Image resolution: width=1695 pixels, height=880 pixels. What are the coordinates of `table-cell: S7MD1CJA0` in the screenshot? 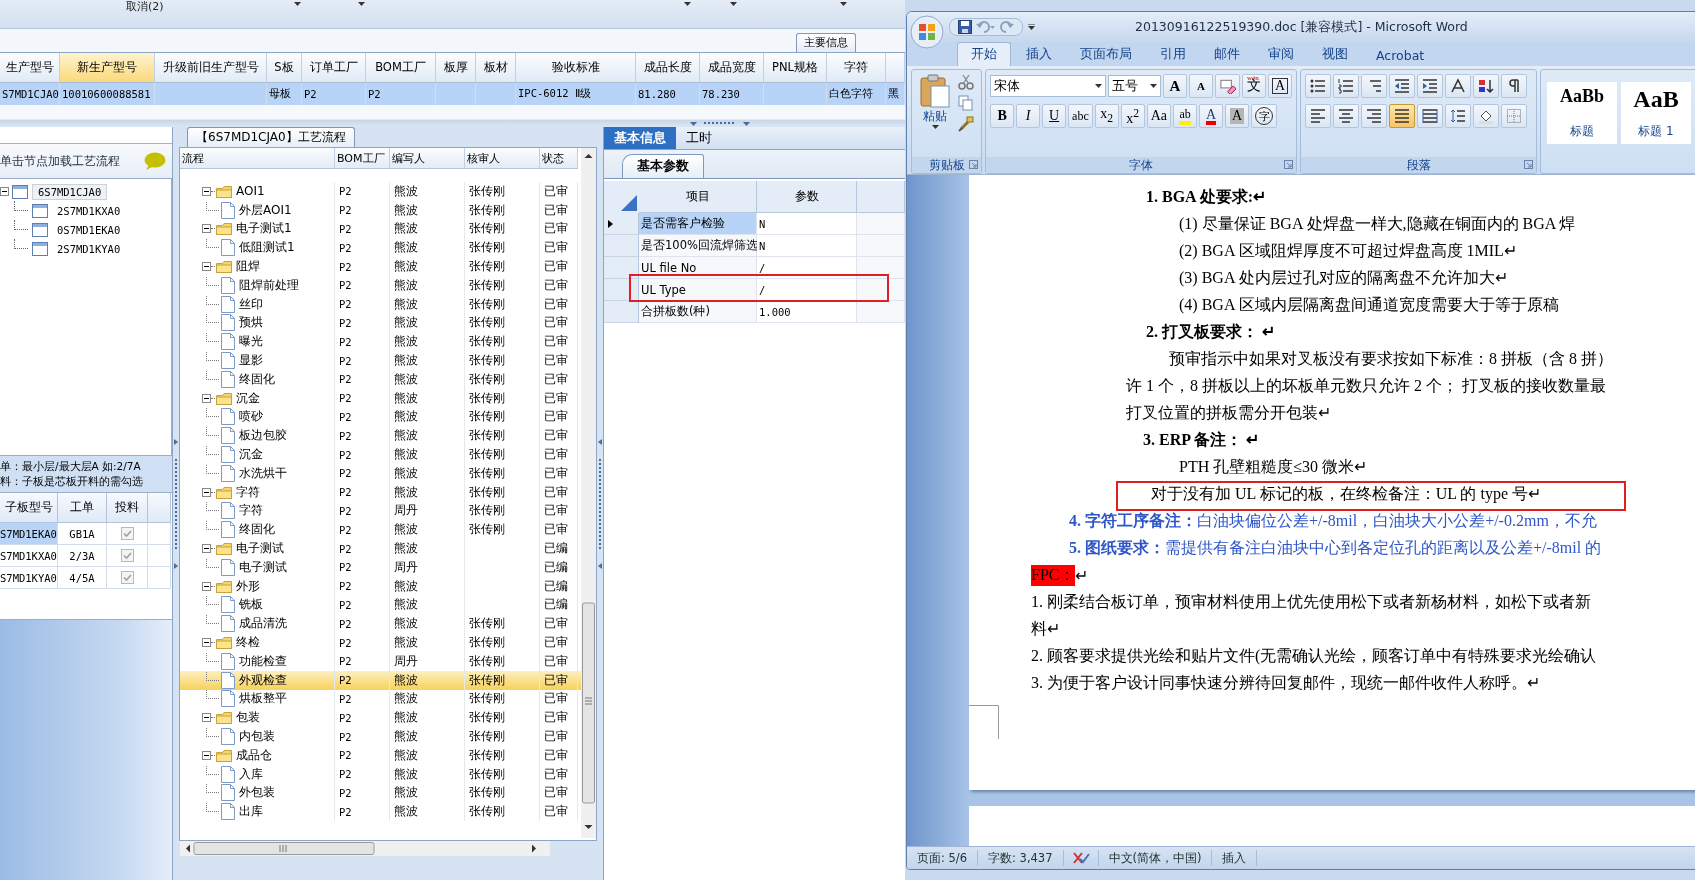 It's located at (30, 94).